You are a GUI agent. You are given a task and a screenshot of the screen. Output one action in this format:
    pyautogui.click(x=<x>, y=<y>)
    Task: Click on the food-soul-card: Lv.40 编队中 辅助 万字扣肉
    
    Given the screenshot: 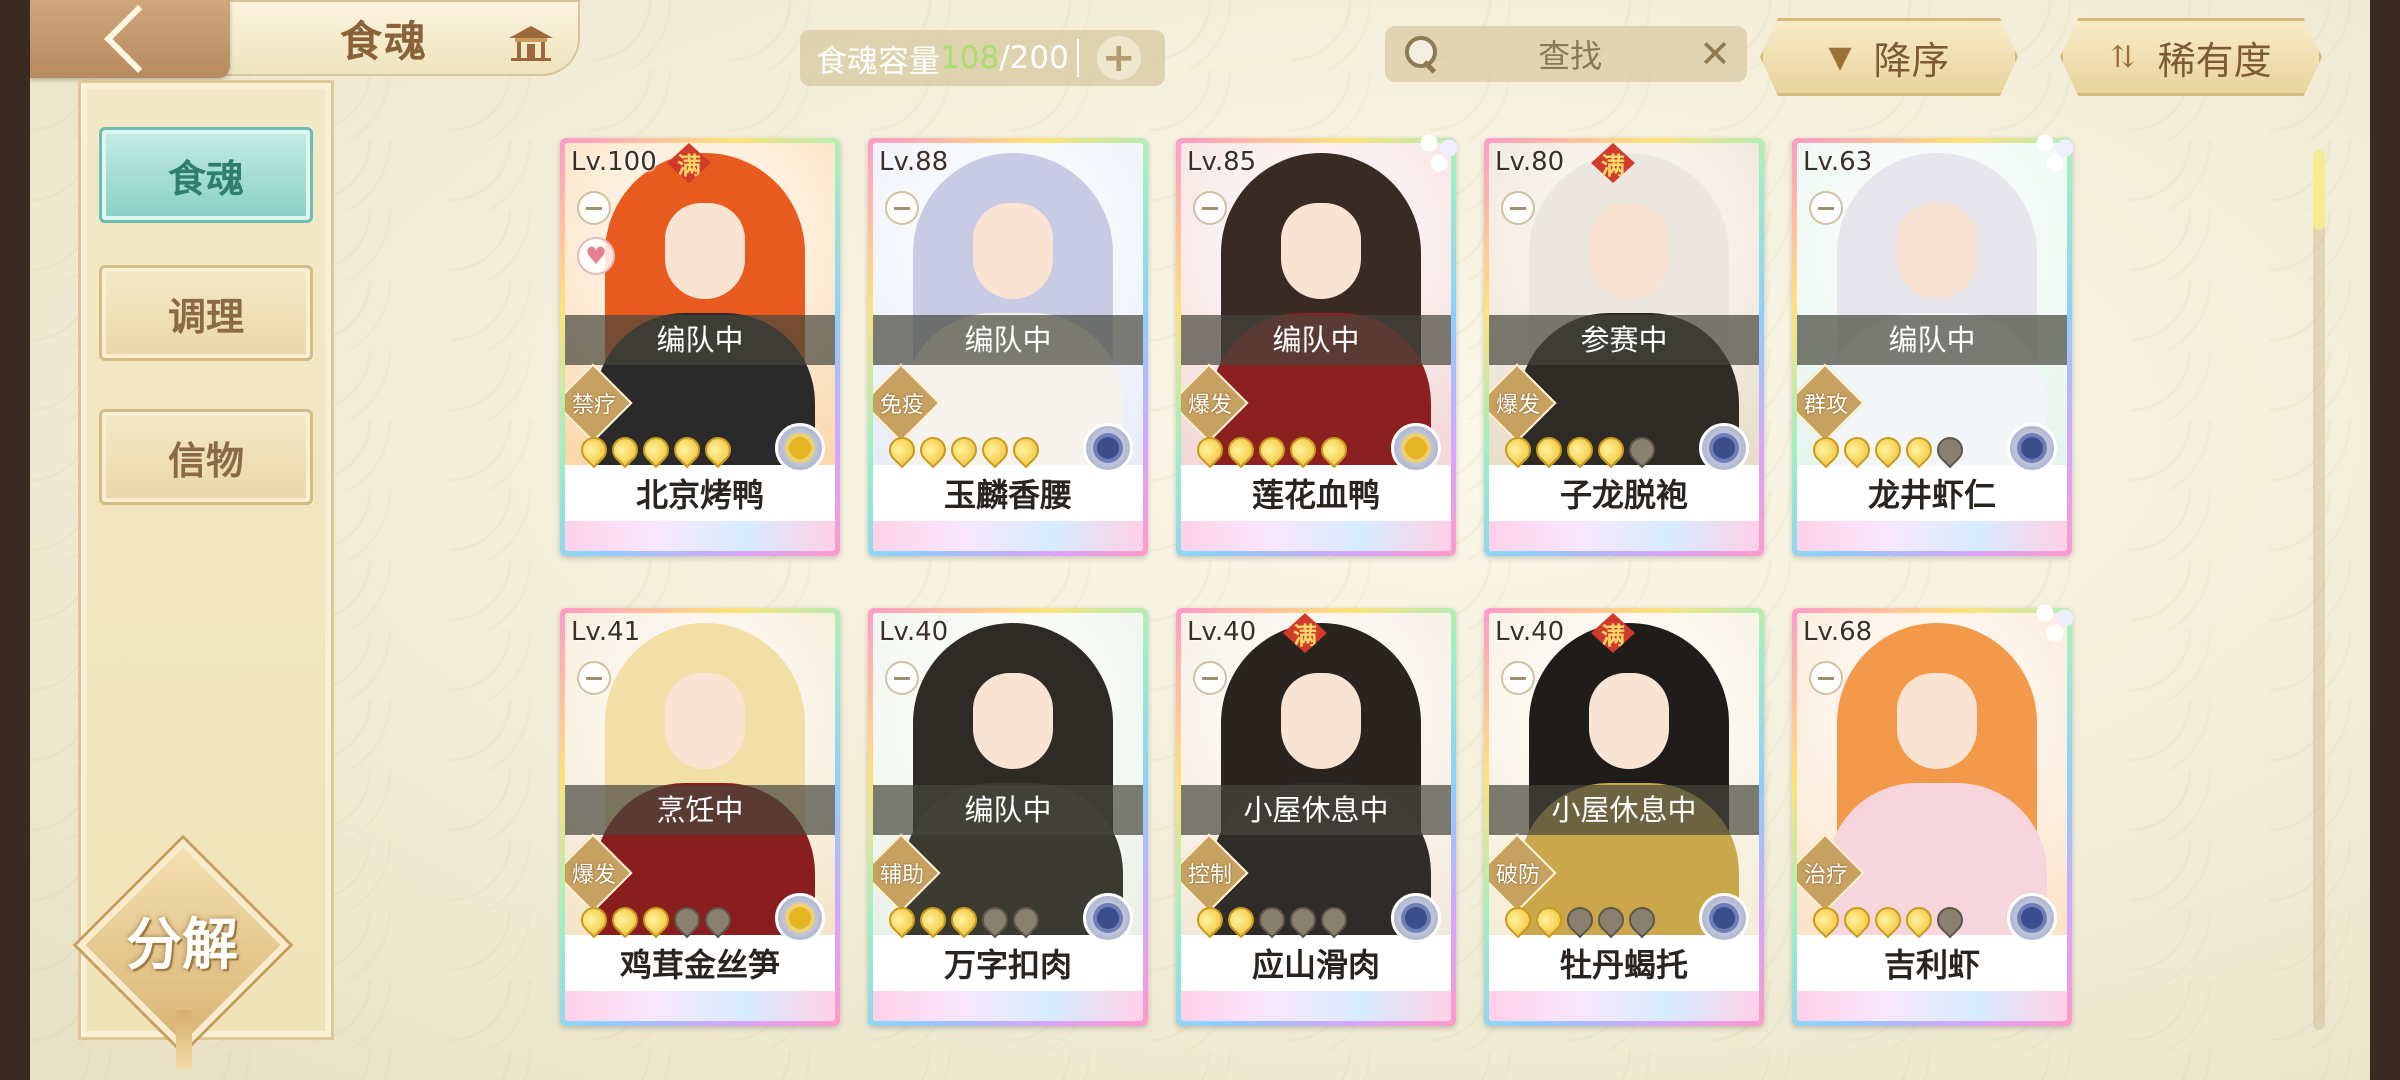 What is the action you would take?
    pyautogui.click(x=1008, y=817)
    